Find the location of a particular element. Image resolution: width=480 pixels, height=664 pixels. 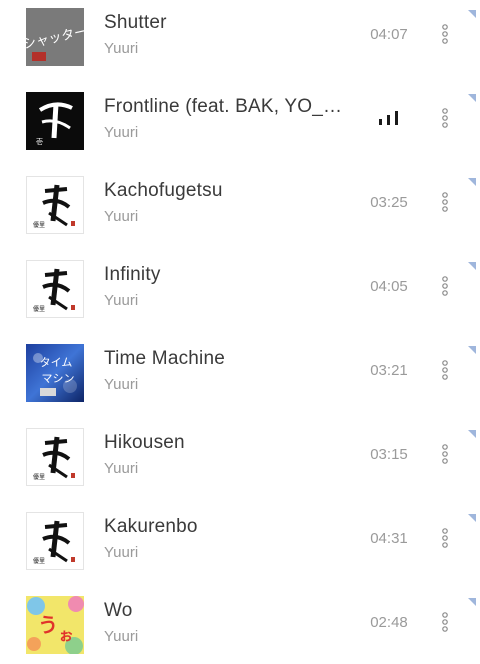

track-title: Infinity is located at coordinates (132, 274).